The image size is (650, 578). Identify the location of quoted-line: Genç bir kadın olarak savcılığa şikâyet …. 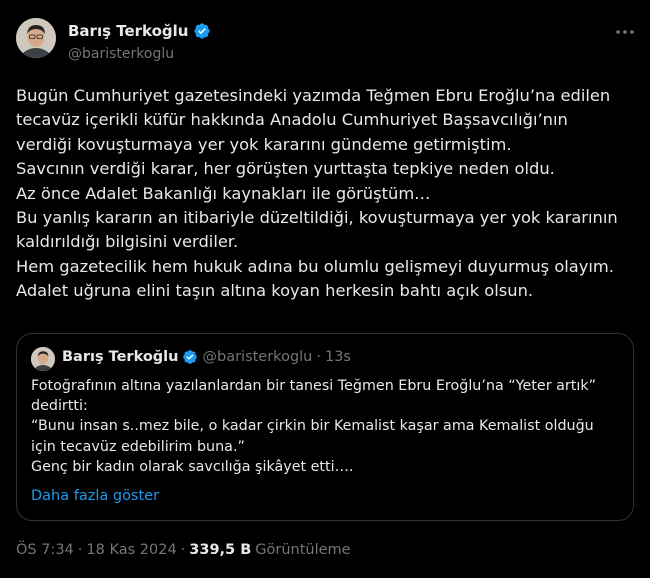
(192, 466).